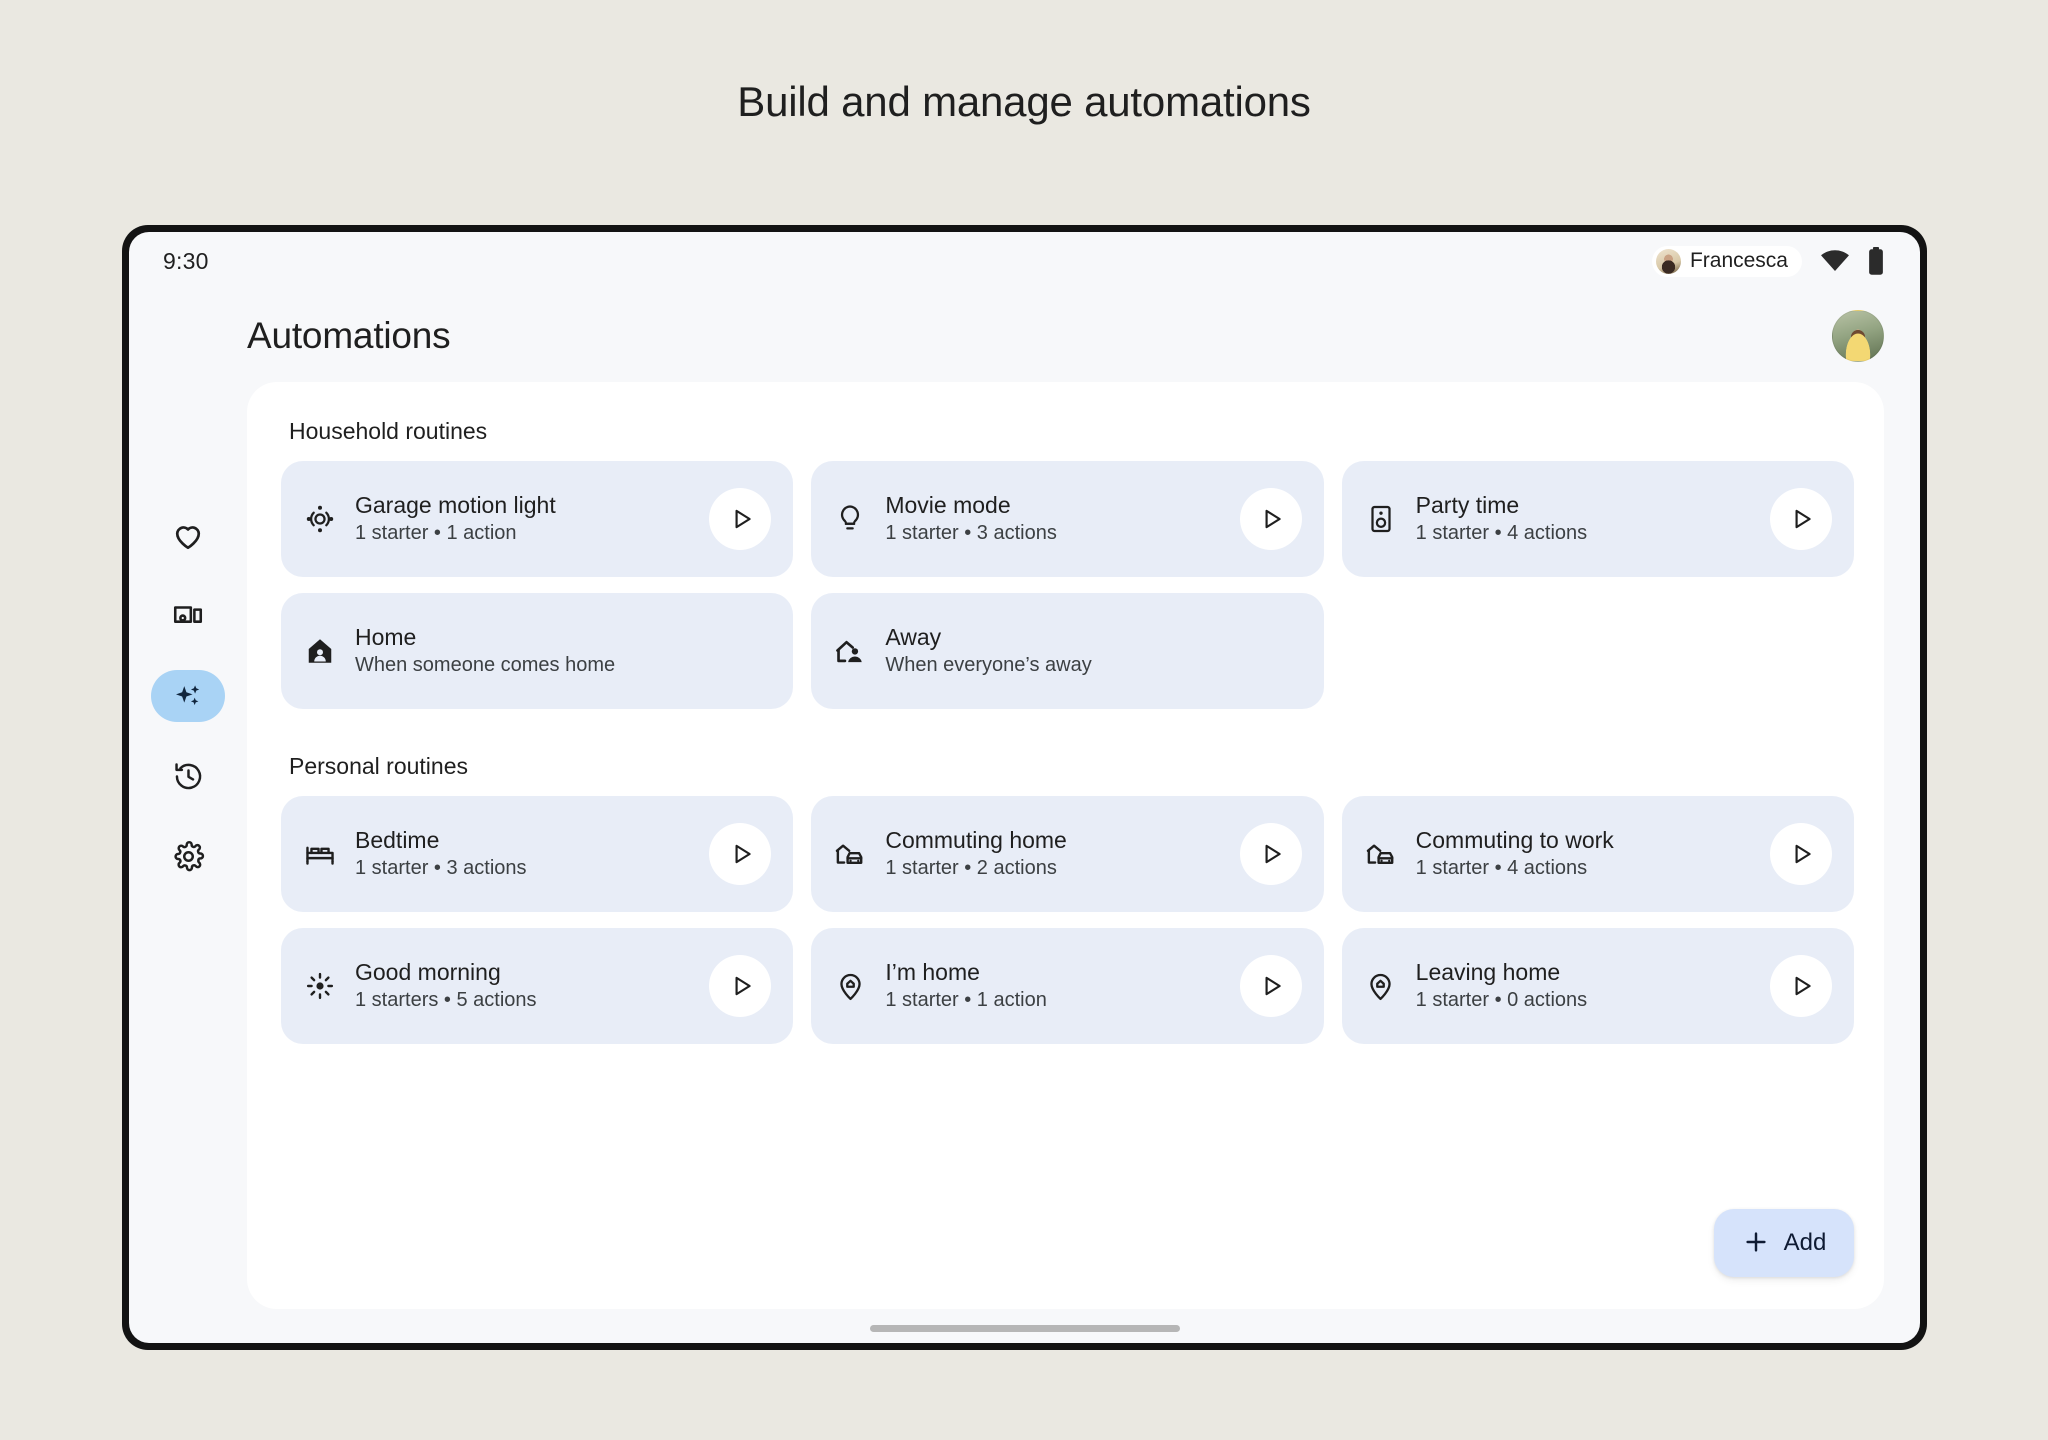 The width and height of the screenshot is (2048, 1440). What do you see at coordinates (397, 839) in the screenshot?
I see `routine-title: Bedtime` at bounding box center [397, 839].